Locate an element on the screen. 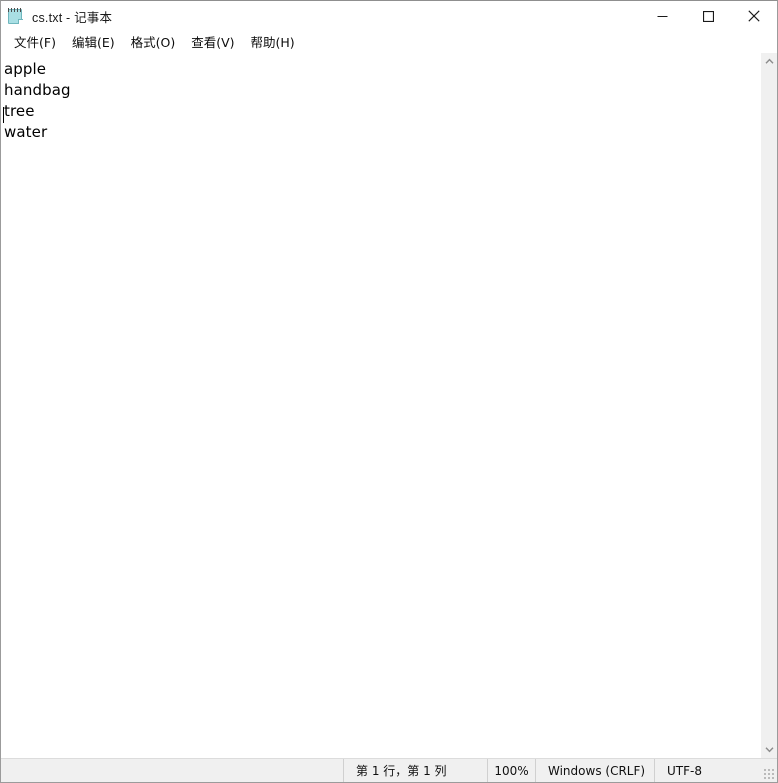 The image size is (778, 783). menu-bar: 文件(F) 编辑(E) 格式(O) 查看(V) 帮助(H) is located at coordinates (389, 41).